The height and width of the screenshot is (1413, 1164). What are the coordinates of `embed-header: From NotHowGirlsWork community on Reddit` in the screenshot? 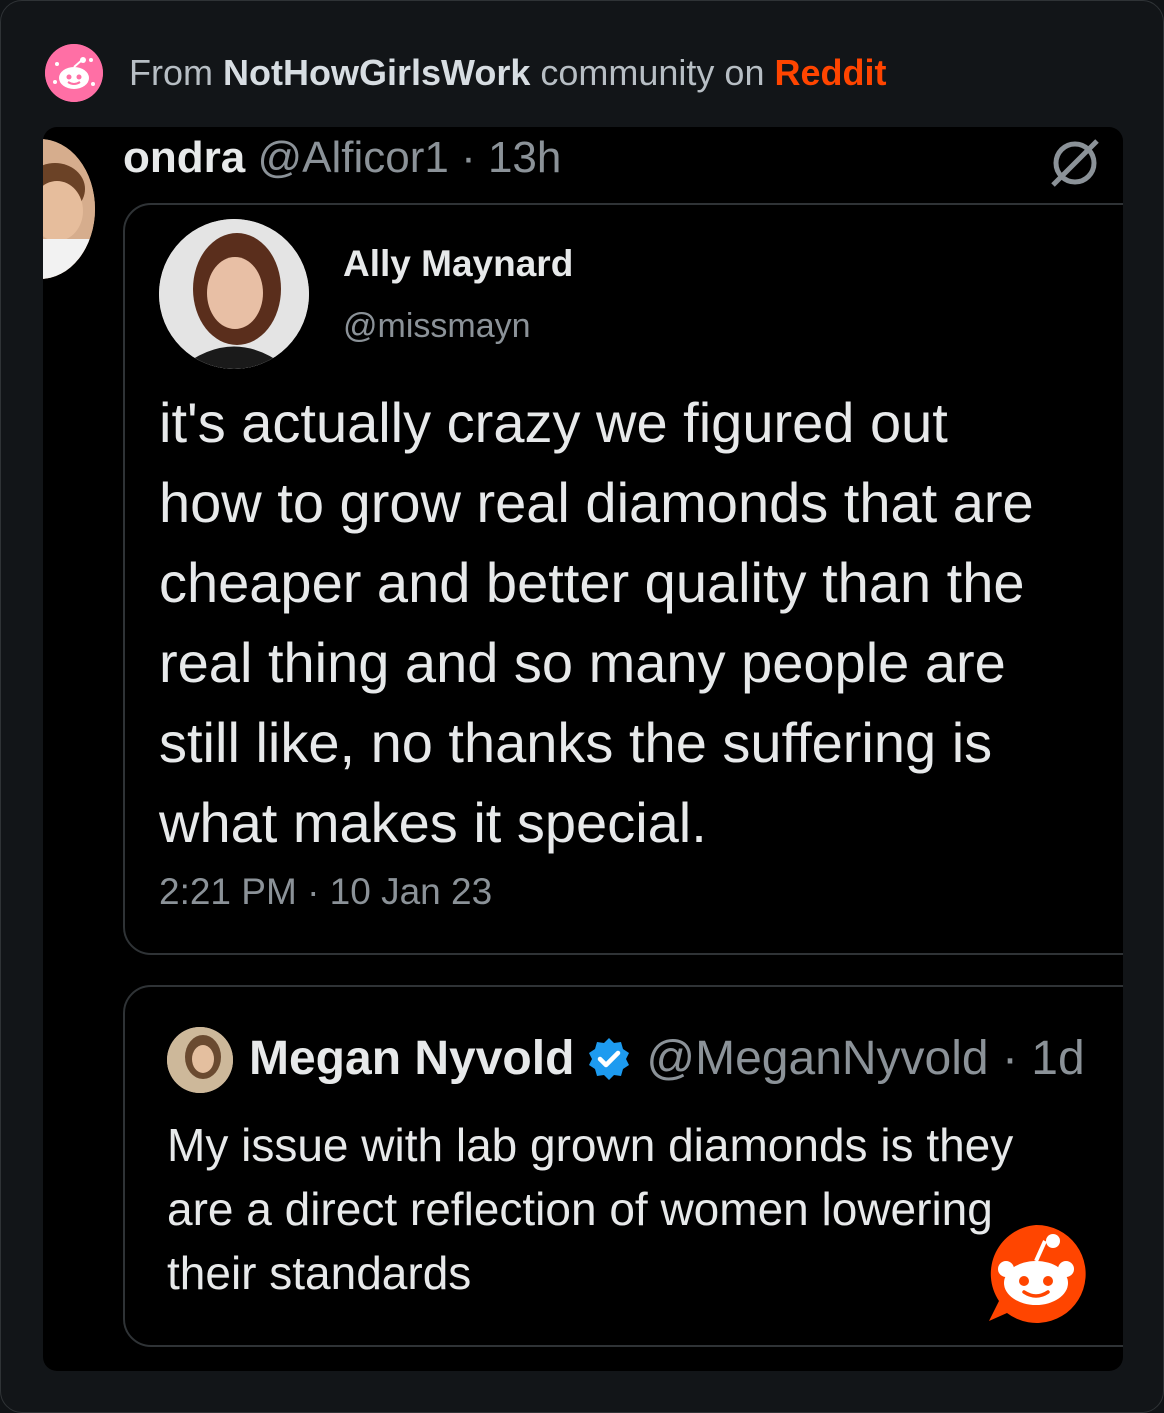 It's located at (466, 73).